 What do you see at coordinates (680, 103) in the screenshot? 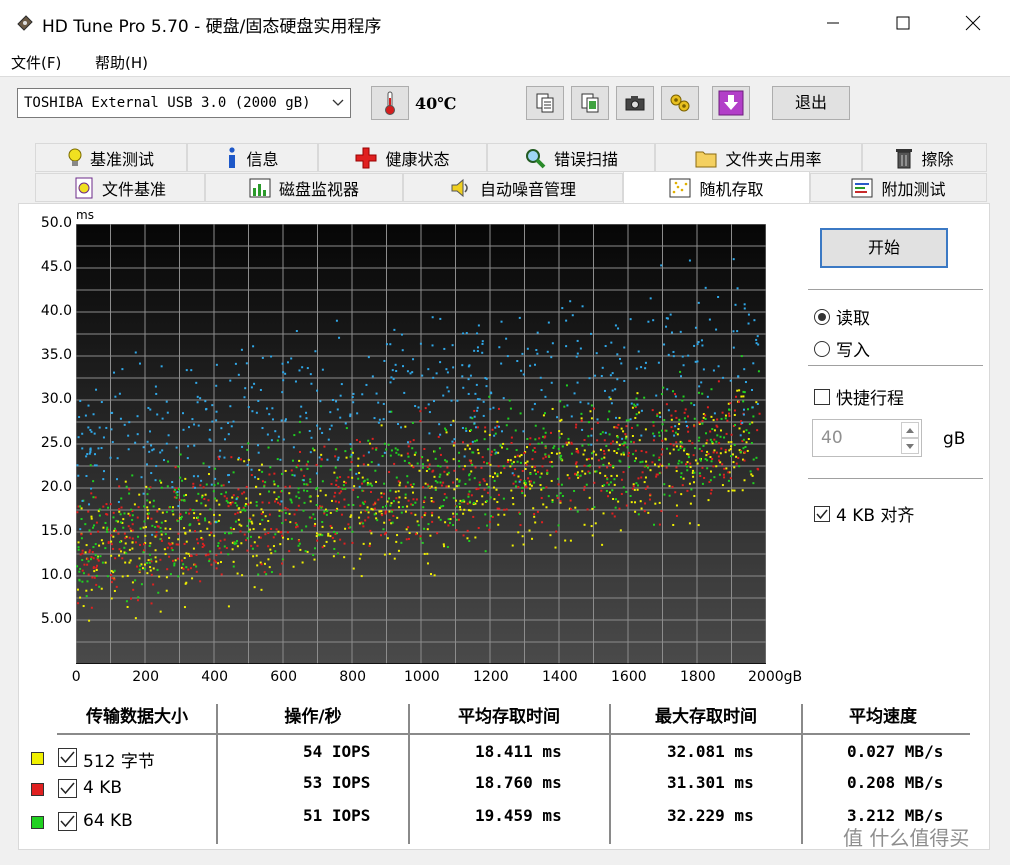
I see `options-button` at bounding box center [680, 103].